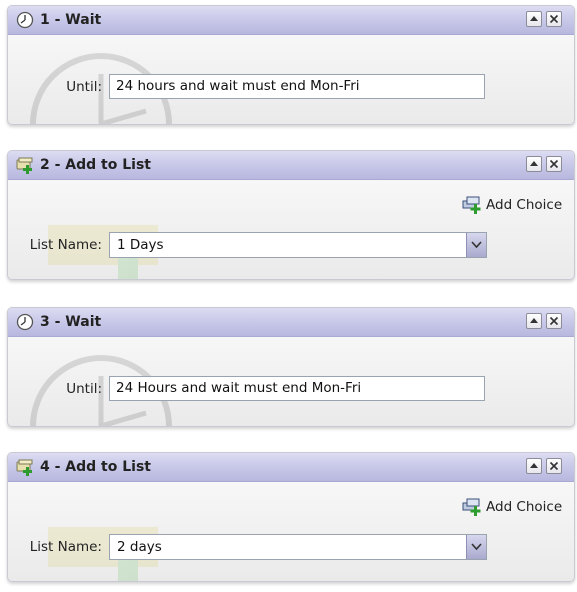 The height and width of the screenshot is (592, 577). Describe the element at coordinates (298, 245) in the screenshot. I see `list-name-select: 1 Days` at that location.